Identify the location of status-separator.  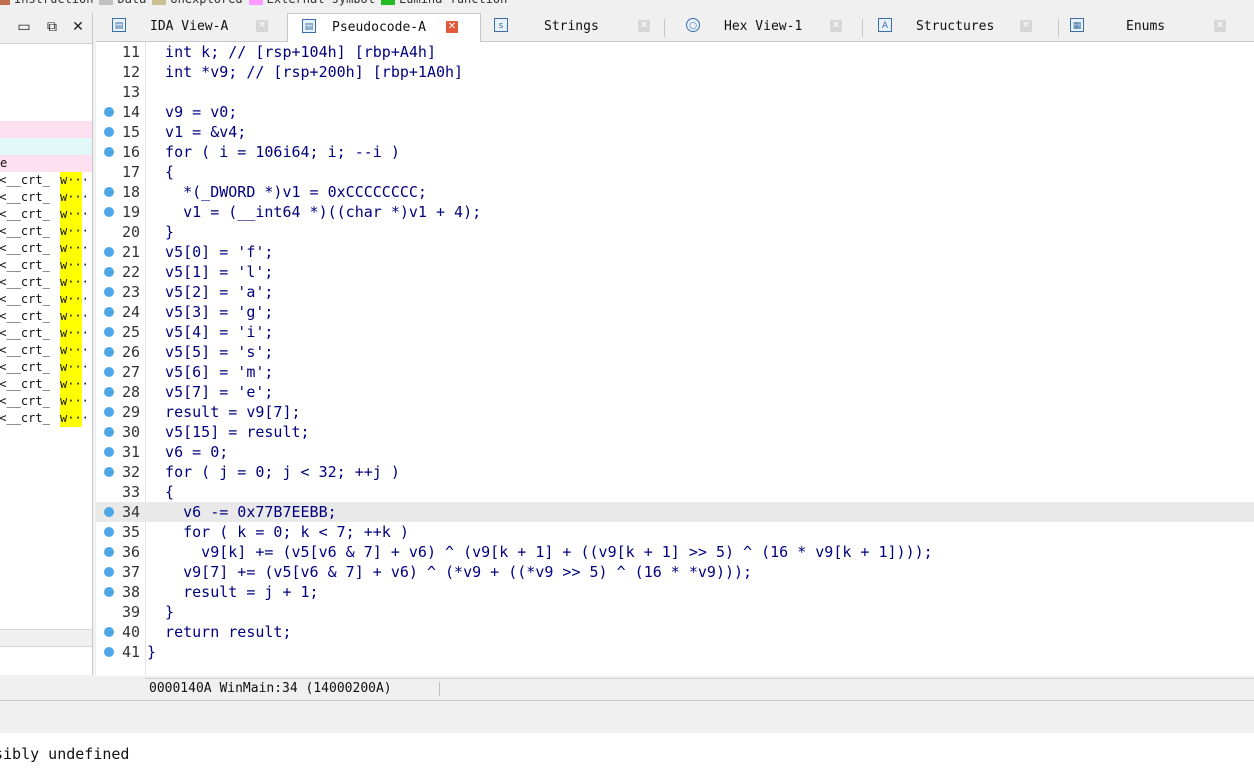
(439, 689).